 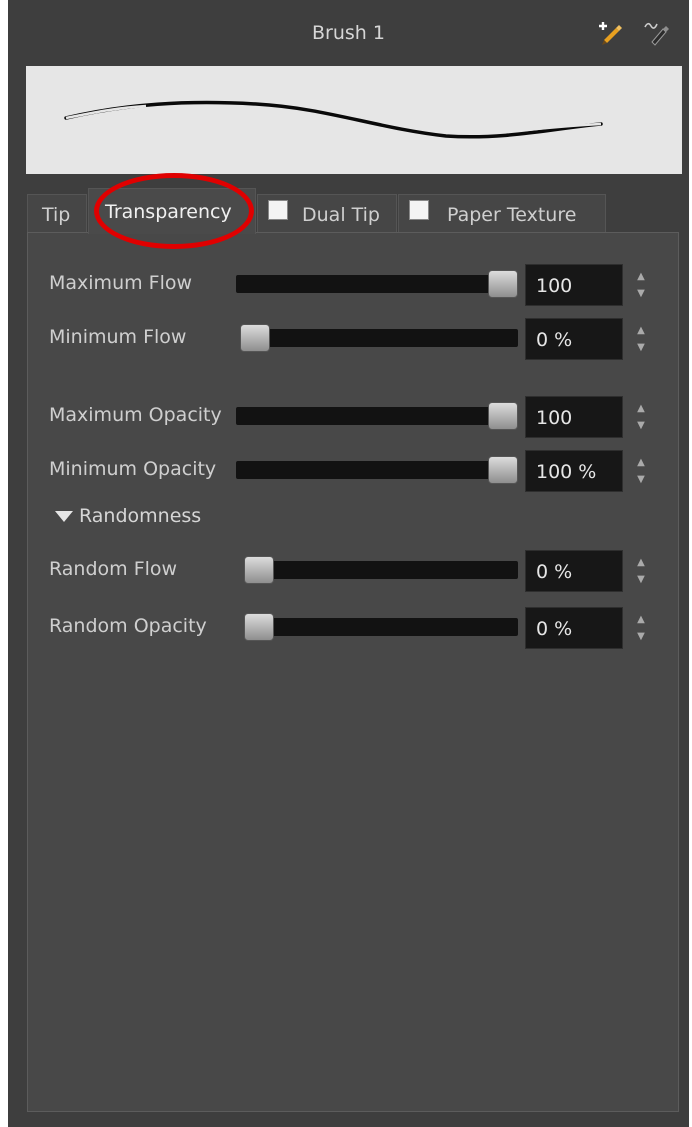 I want to click on maximum-opacity-field: 100, so click(x=574, y=417).